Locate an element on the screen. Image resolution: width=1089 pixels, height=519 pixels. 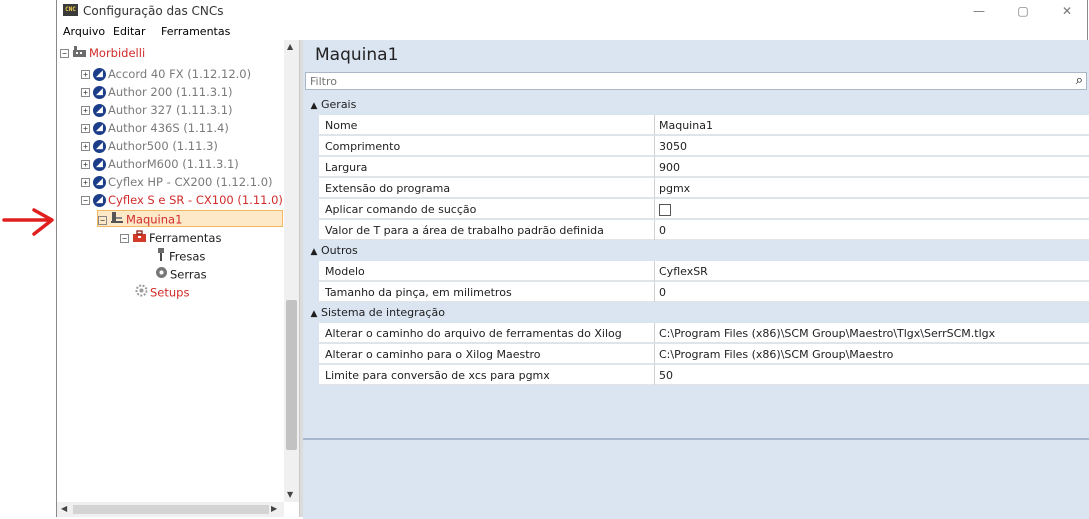
saw-blade-icon is located at coordinates (161, 275).